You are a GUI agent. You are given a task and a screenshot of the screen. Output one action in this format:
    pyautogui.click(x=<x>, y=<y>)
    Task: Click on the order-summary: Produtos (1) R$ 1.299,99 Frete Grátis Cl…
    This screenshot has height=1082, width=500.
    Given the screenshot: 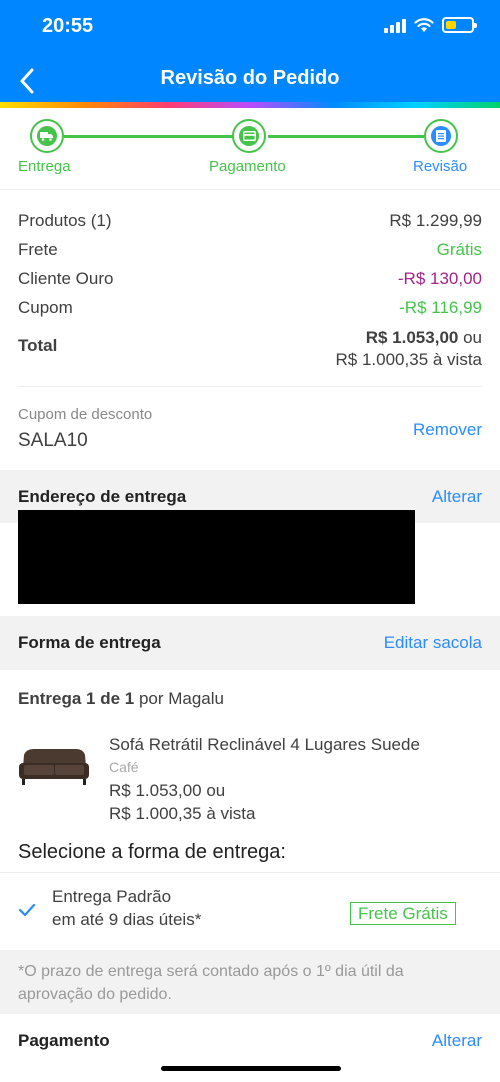 What is the action you would take?
    pyautogui.click(x=250, y=288)
    